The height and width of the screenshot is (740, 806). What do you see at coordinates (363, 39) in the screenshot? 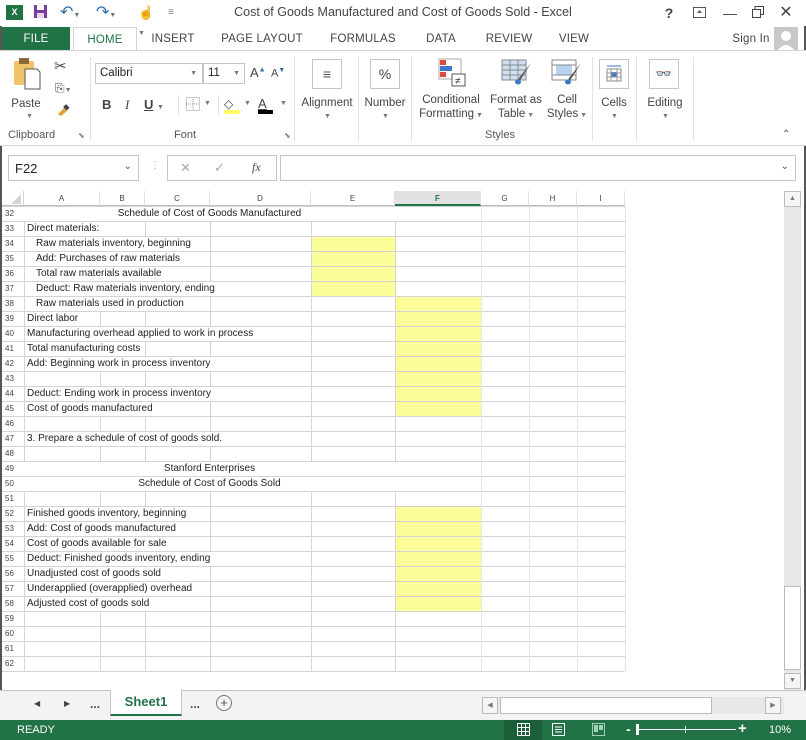
I see `tab-formulas: FORMULAS` at bounding box center [363, 39].